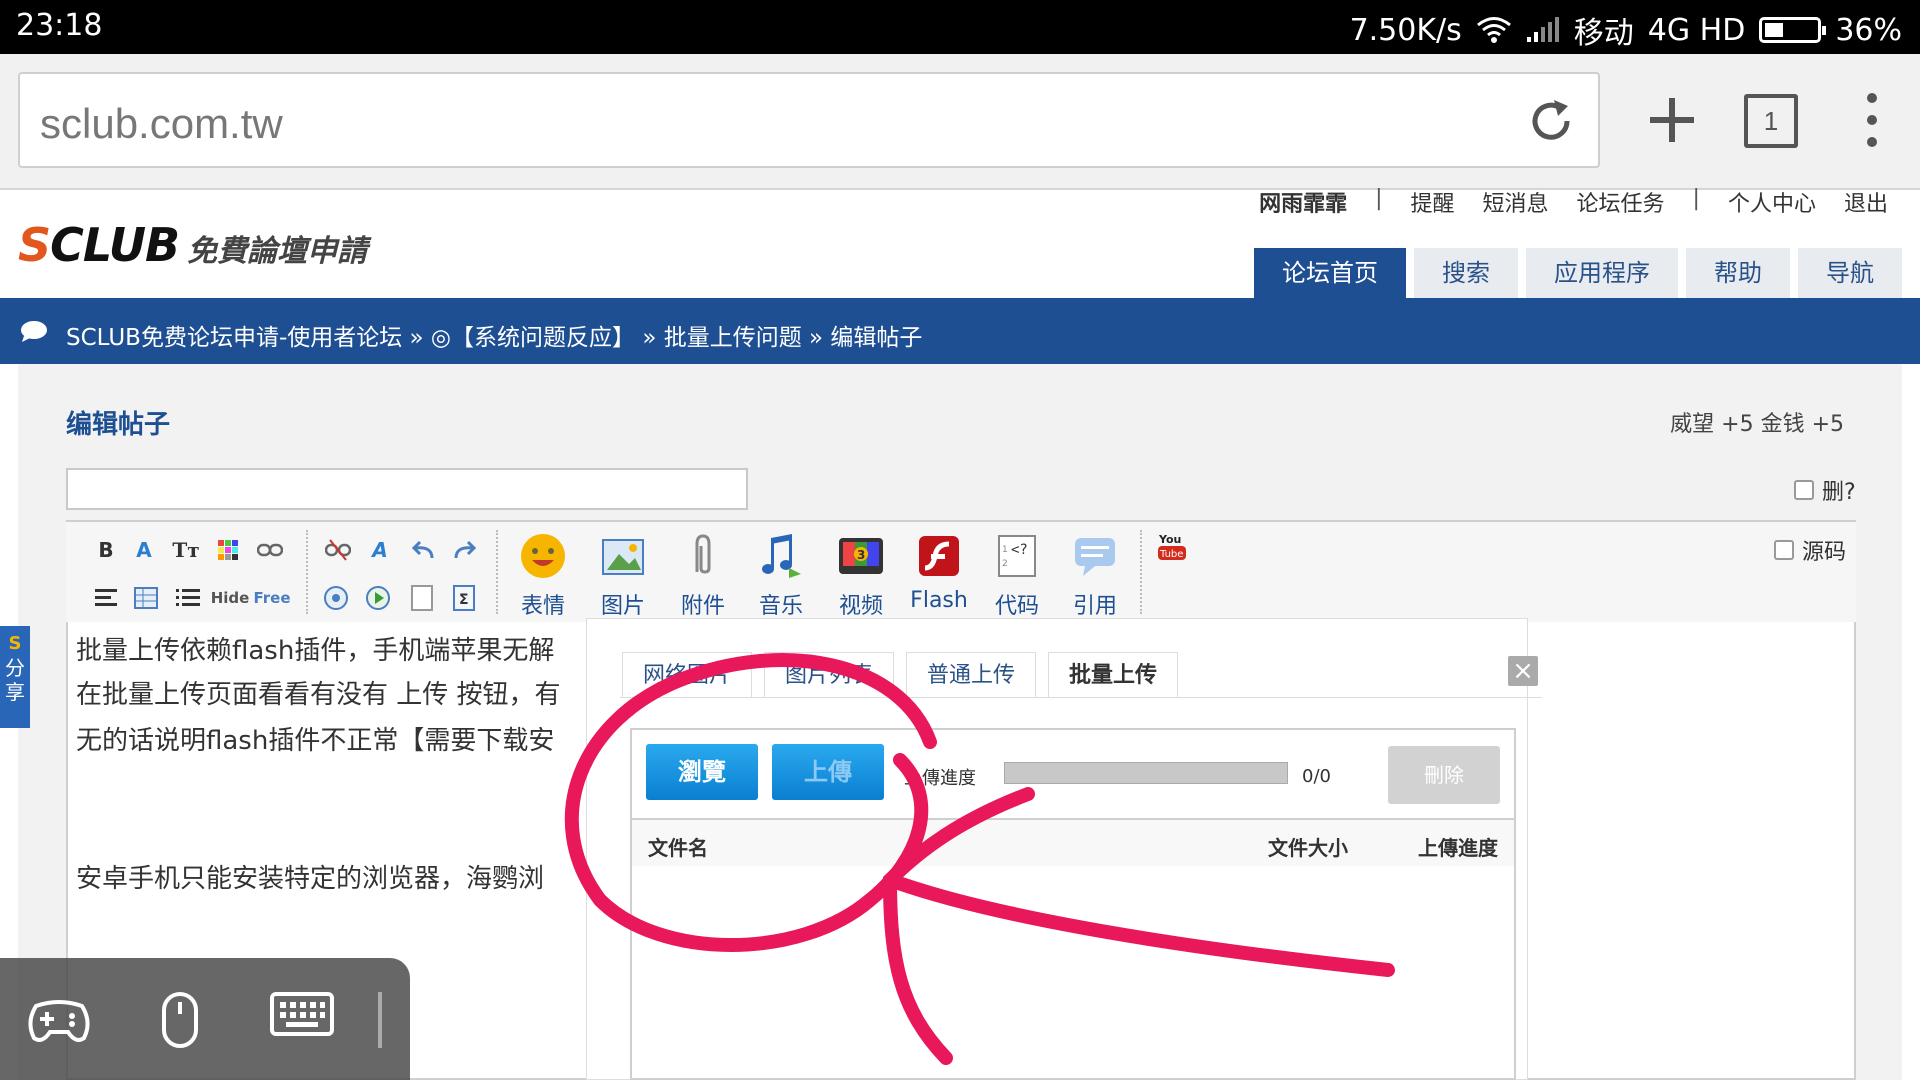  What do you see at coordinates (780, 606) in the screenshot?
I see `music-label: 音乐` at bounding box center [780, 606].